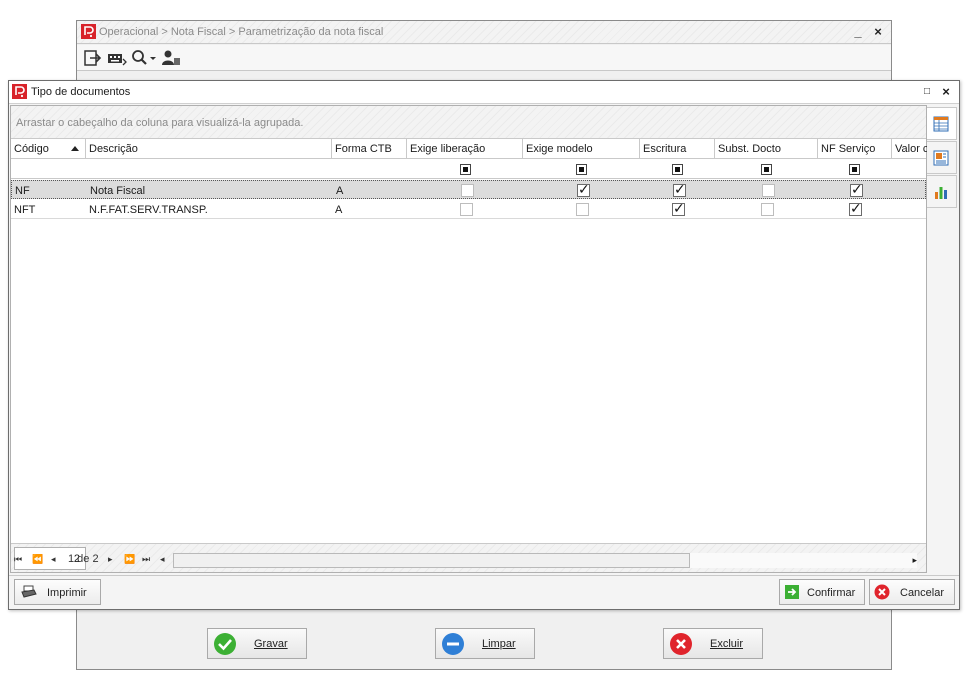 This screenshot has width=972, height=676. I want to click on sort-ascending-icon, so click(75, 148).